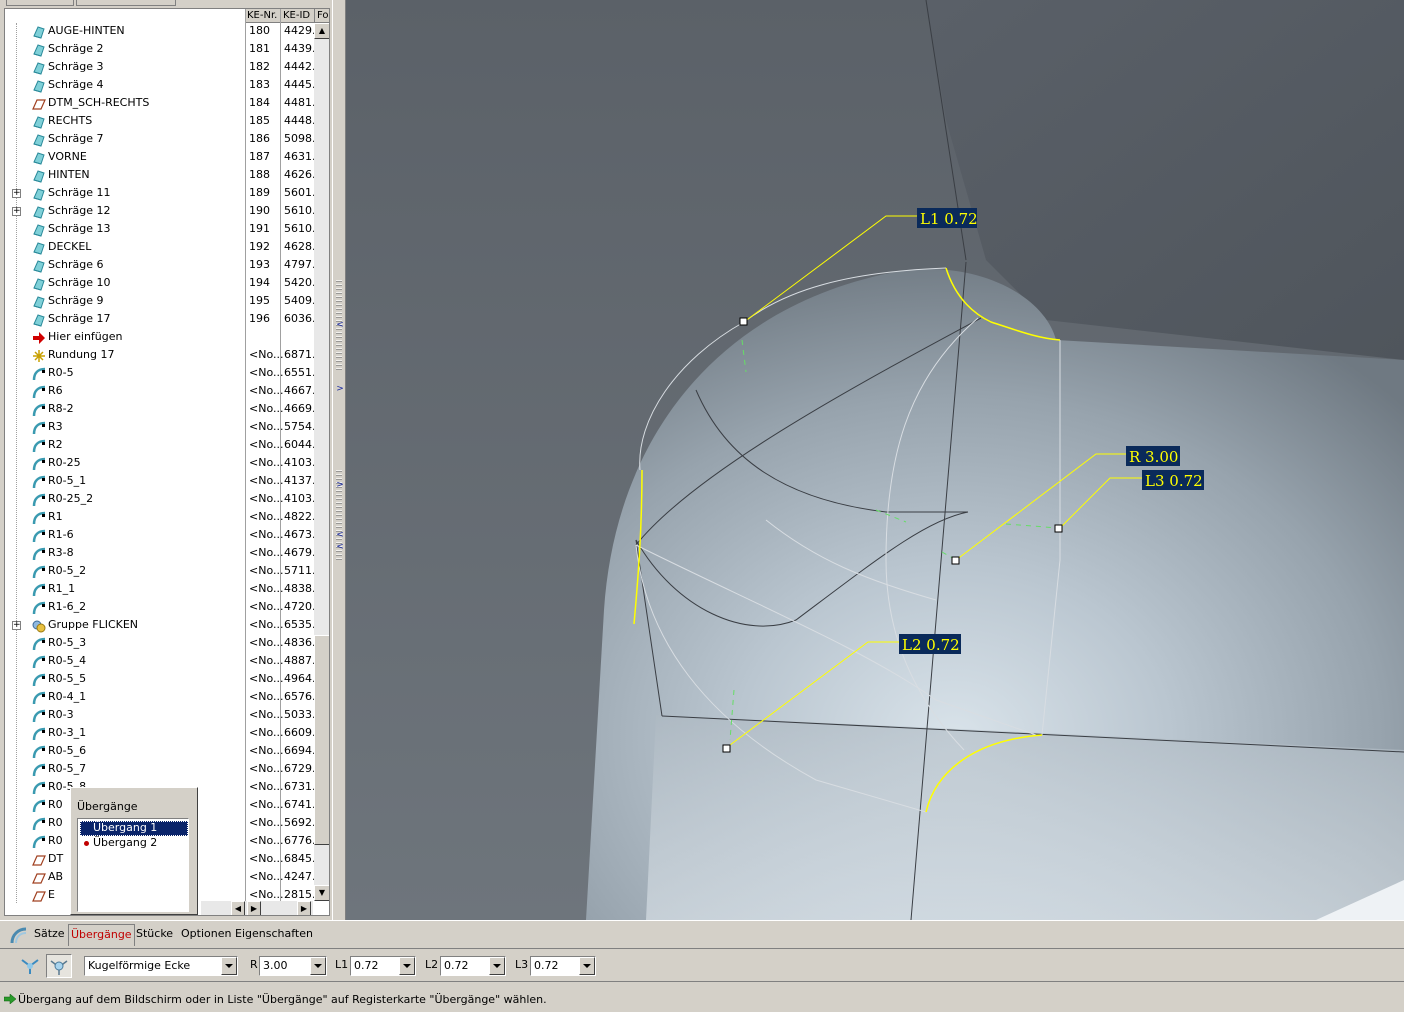 This screenshot has height=1012, width=1404. What do you see at coordinates (321, 893) in the screenshot?
I see `scroll-down-button: ▼` at bounding box center [321, 893].